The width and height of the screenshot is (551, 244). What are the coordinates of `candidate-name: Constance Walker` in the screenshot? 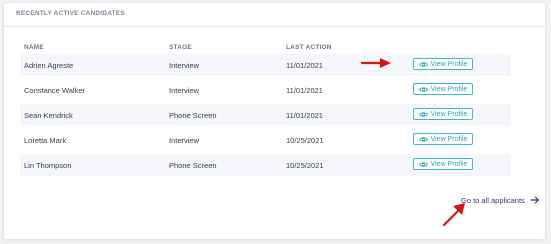 It's located at (54, 90).